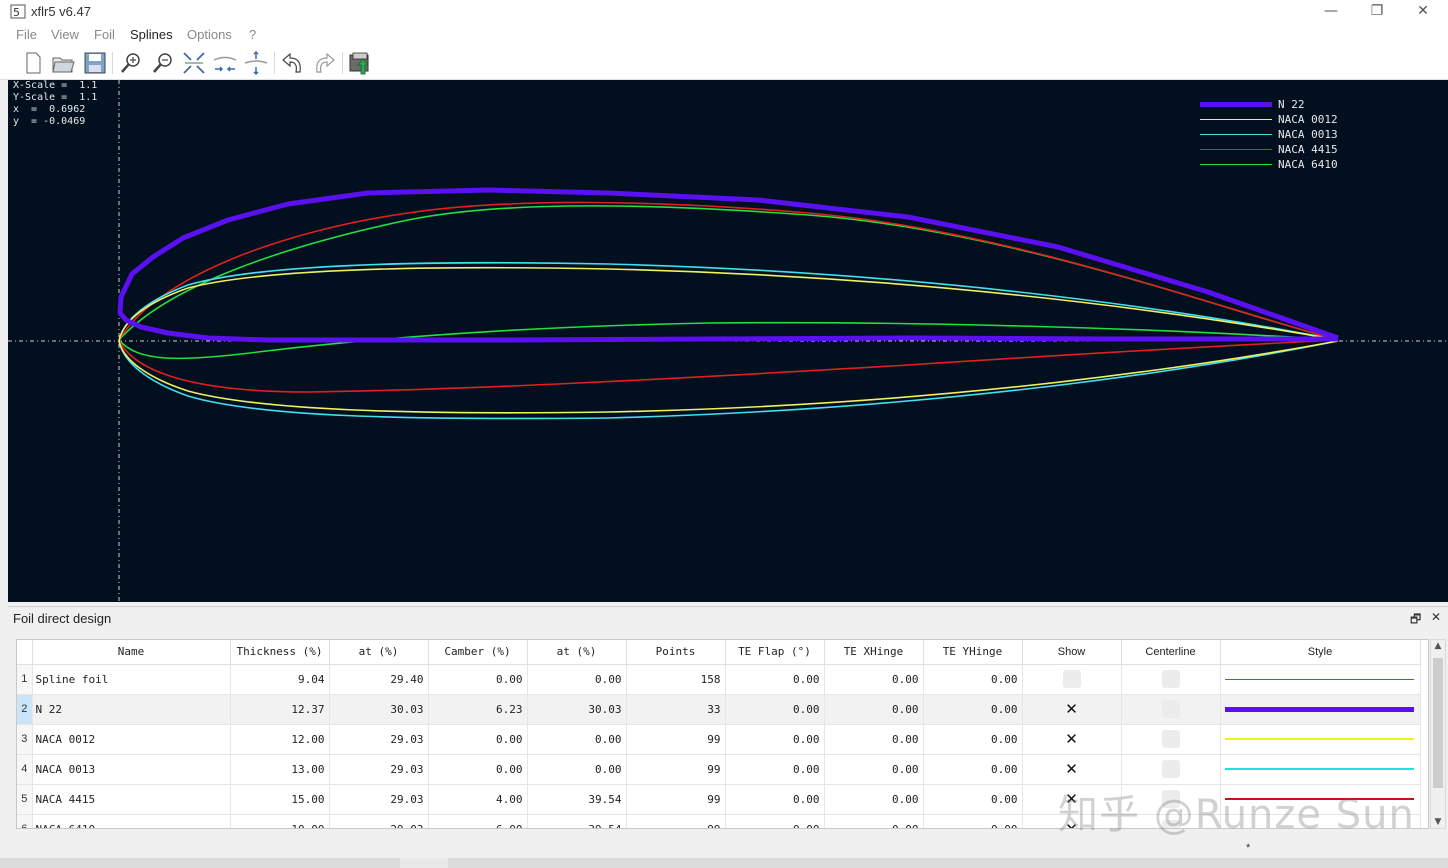 The image size is (1448, 868). What do you see at coordinates (1171, 652) in the screenshot?
I see `header-centerline: Centerline` at bounding box center [1171, 652].